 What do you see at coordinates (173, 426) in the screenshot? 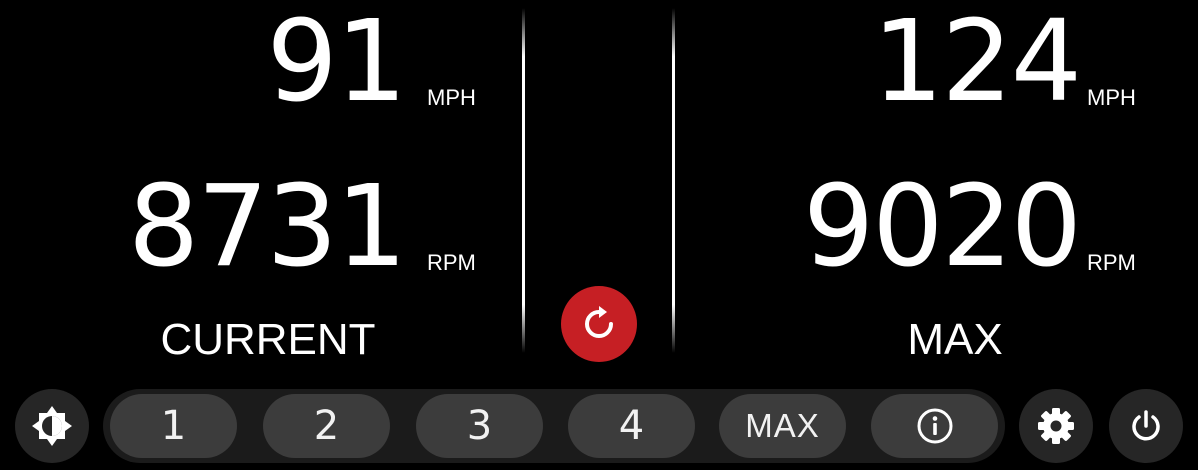
I see `preset-1-button: 1` at bounding box center [173, 426].